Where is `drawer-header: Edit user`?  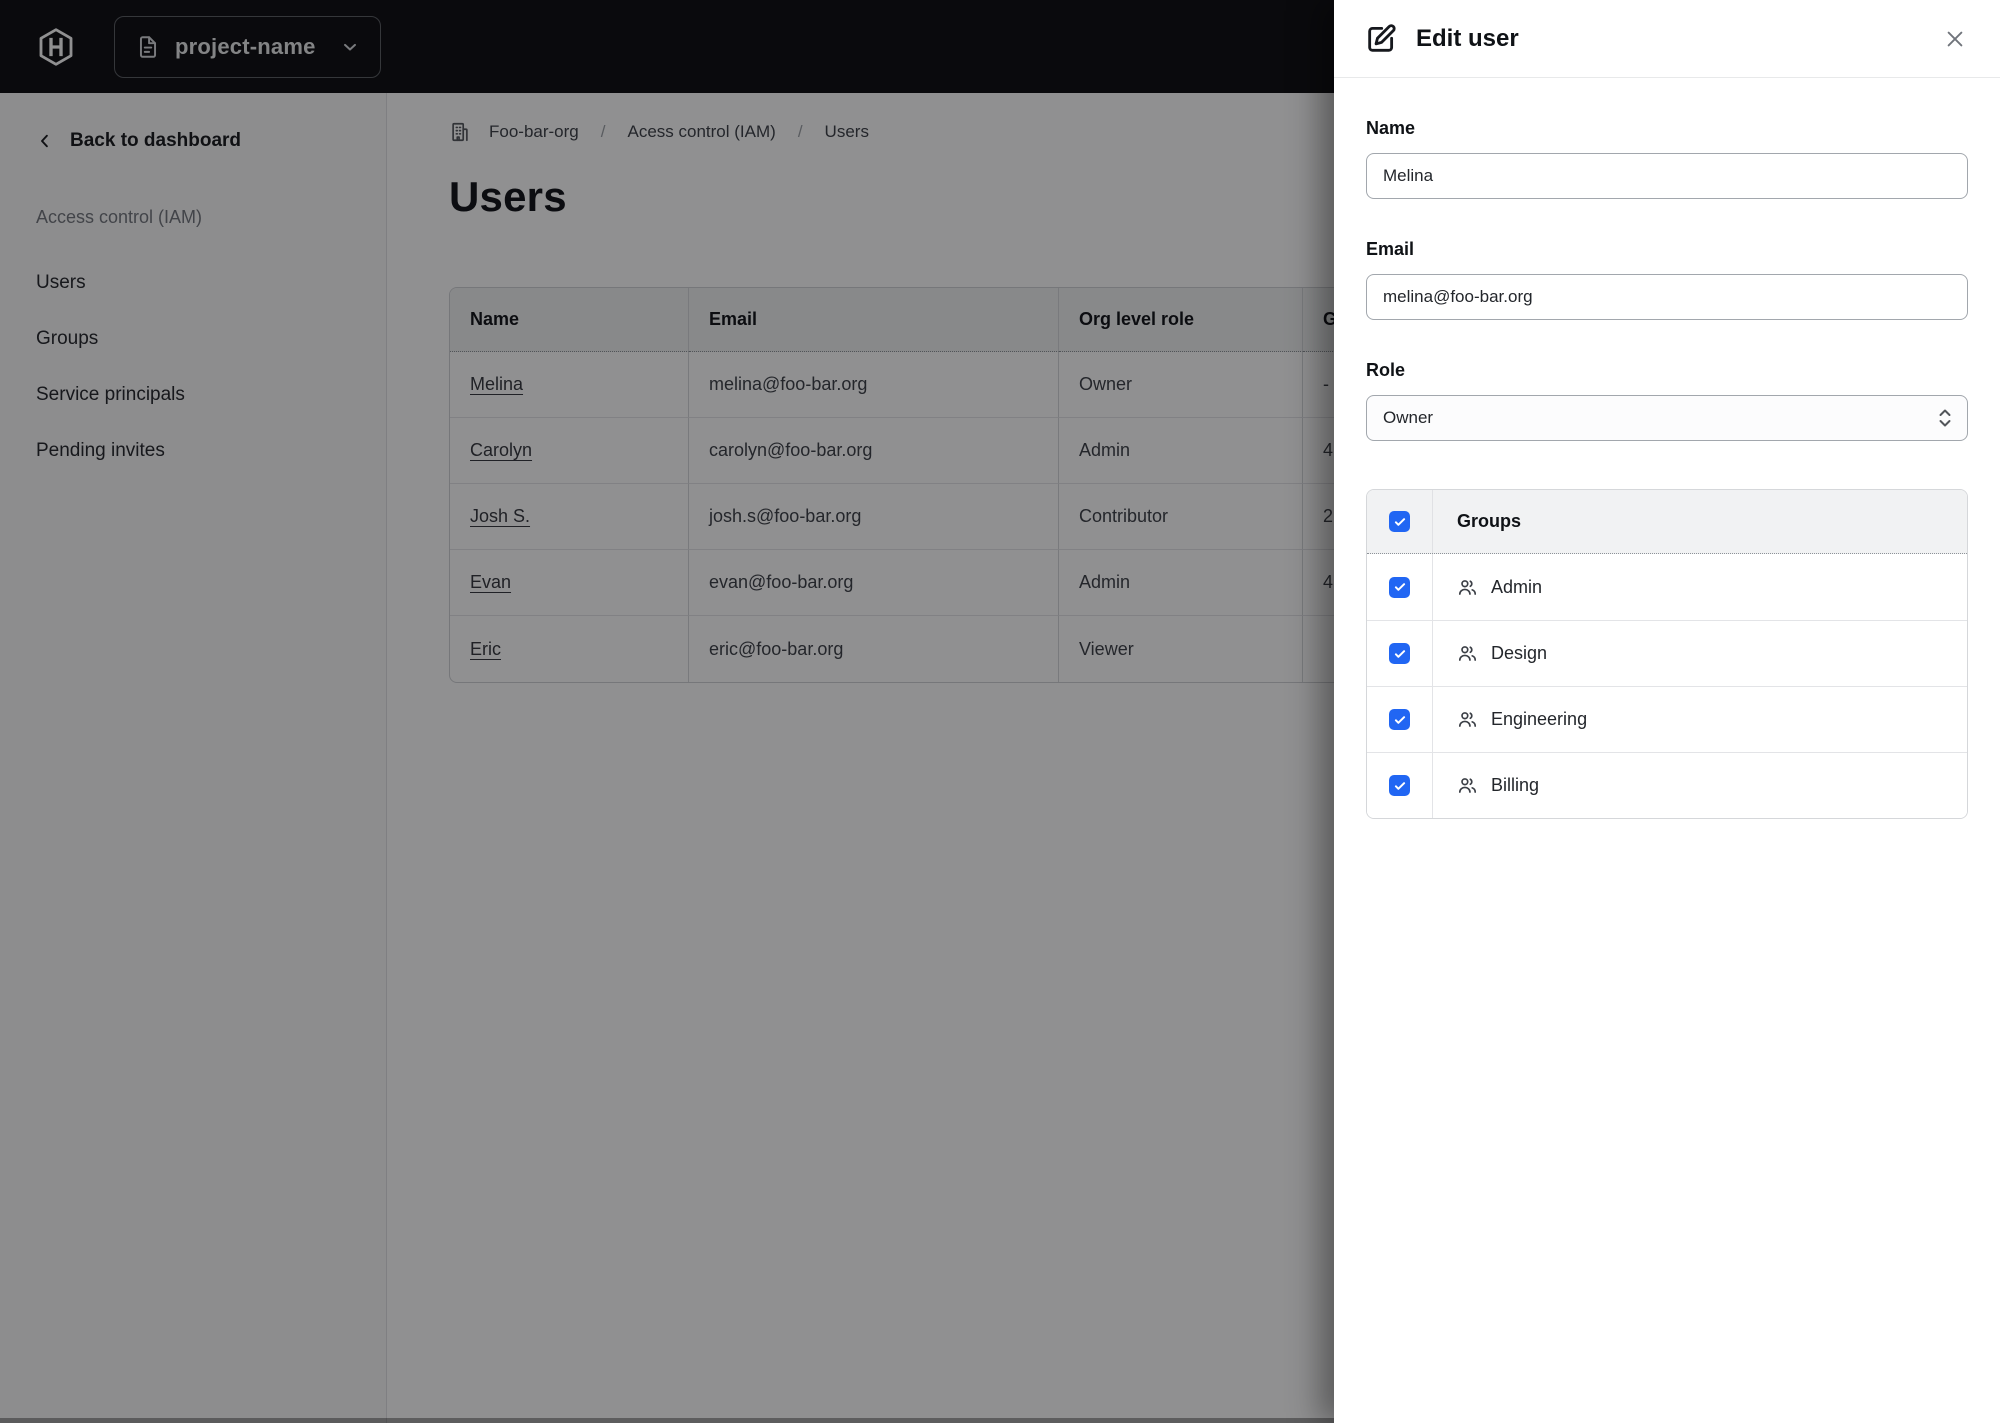
drawer-header: Edit user is located at coordinates (1667, 39).